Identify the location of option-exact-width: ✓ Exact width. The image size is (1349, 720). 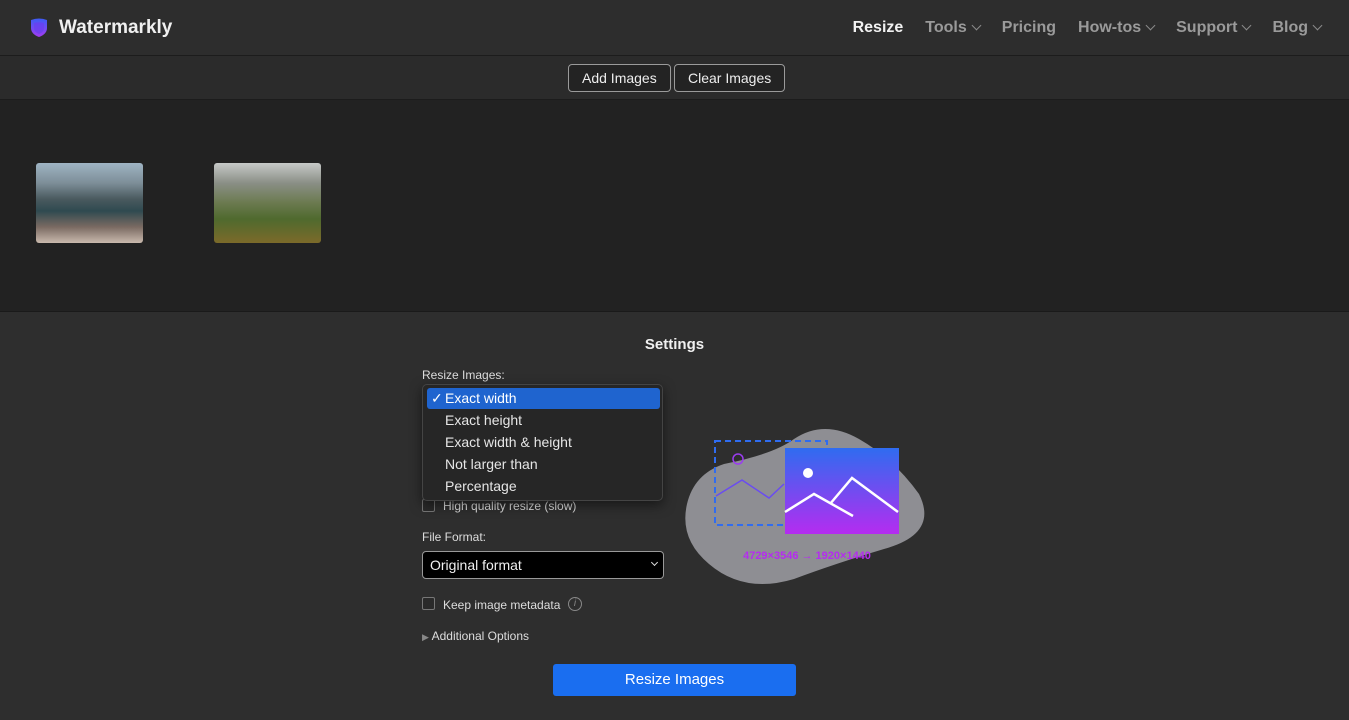
(543, 398).